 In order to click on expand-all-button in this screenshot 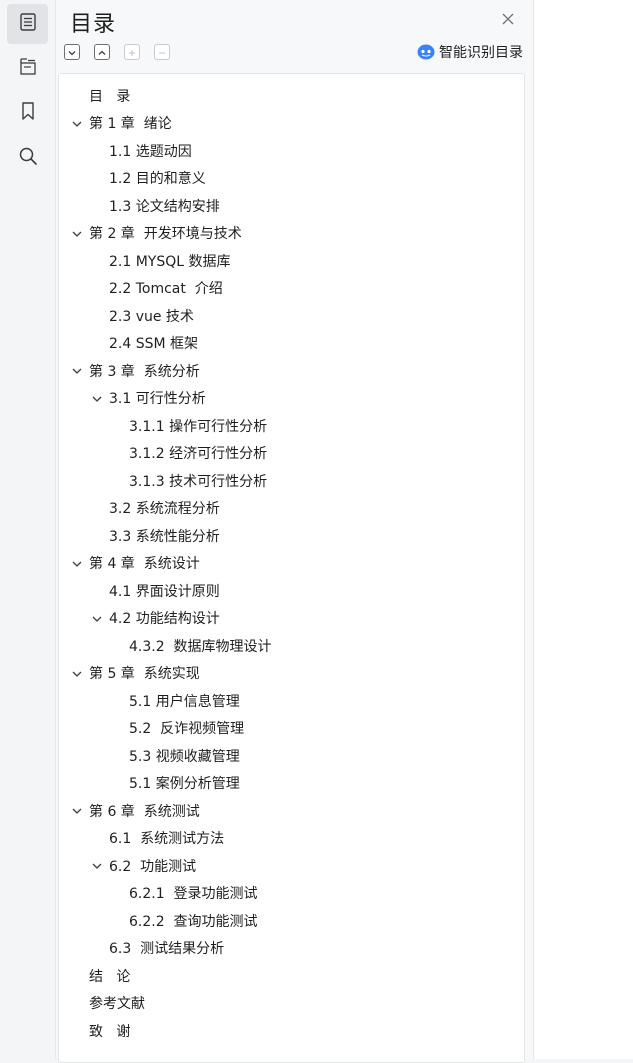, I will do `click(72, 52)`.